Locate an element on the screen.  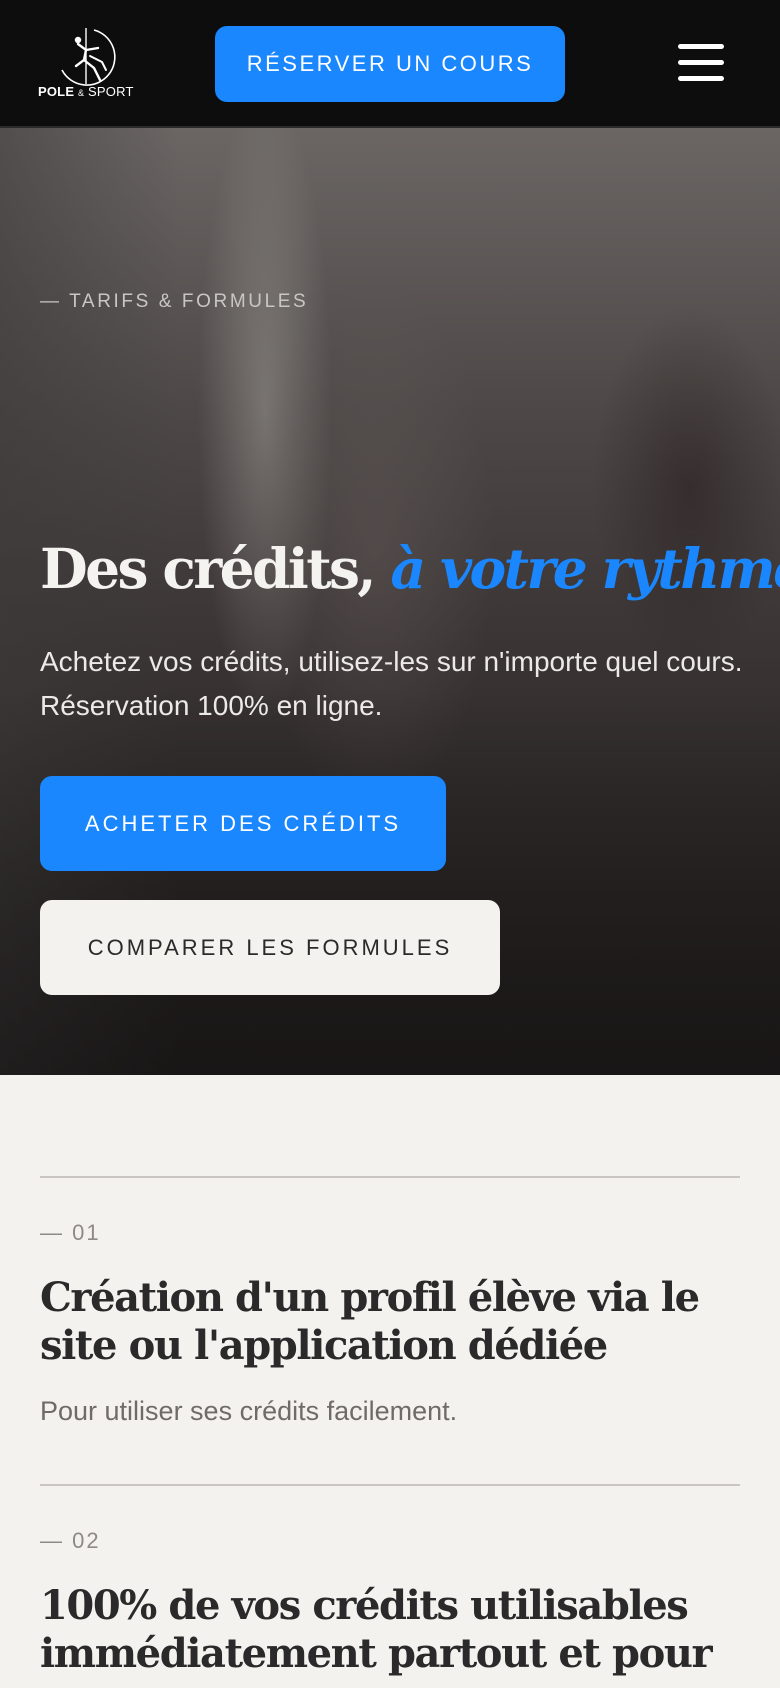
logo-text: POLE & SPORT is located at coordinates (88, 91).